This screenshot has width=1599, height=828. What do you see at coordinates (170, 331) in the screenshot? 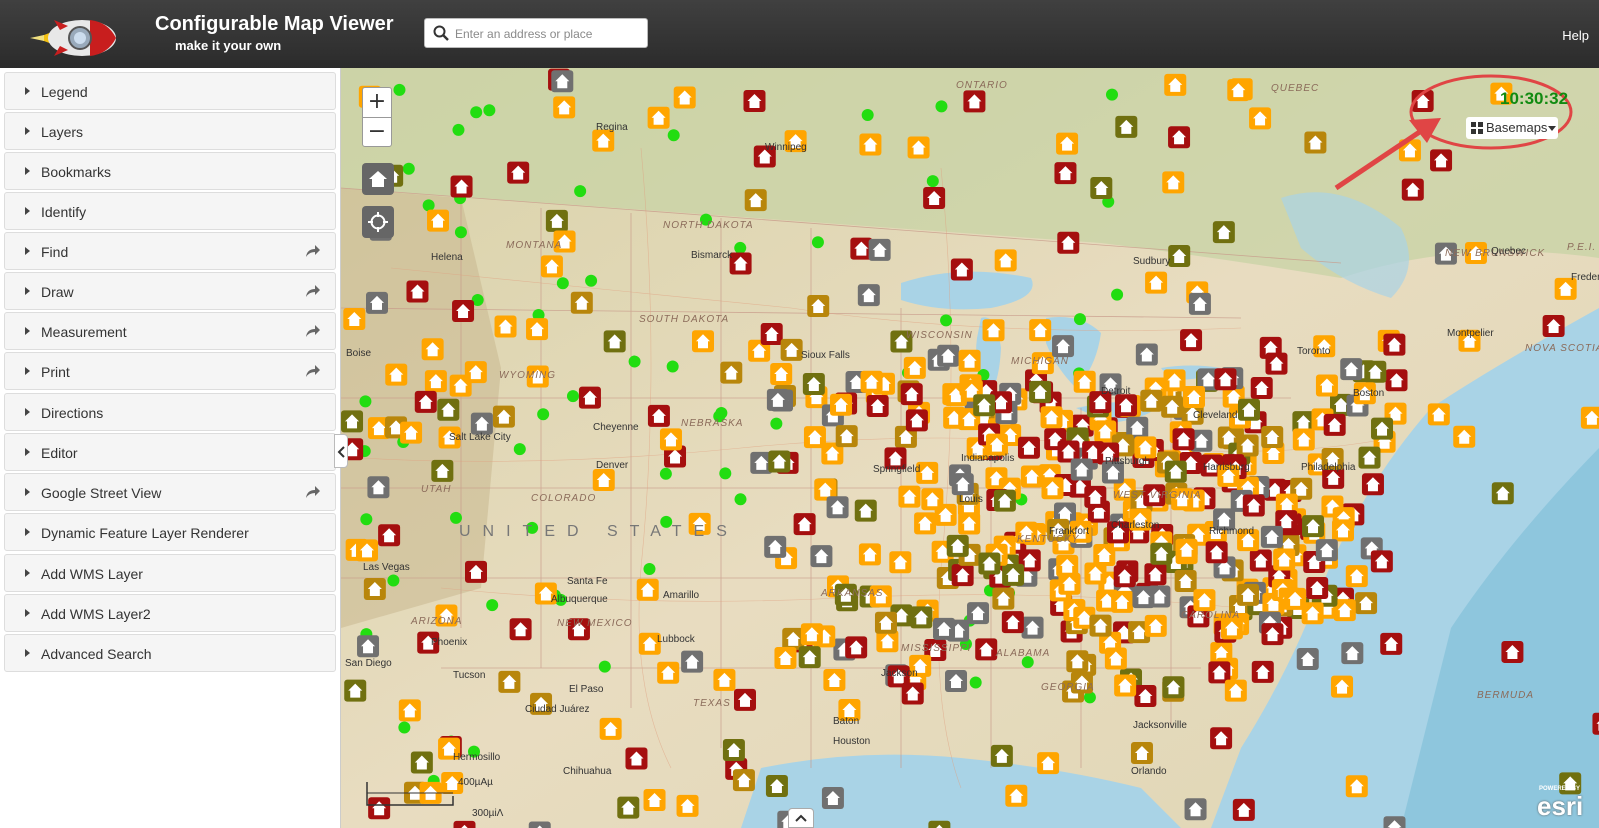
I see `sidebar-item-measurement: Measurement` at bounding box center [170, 331].